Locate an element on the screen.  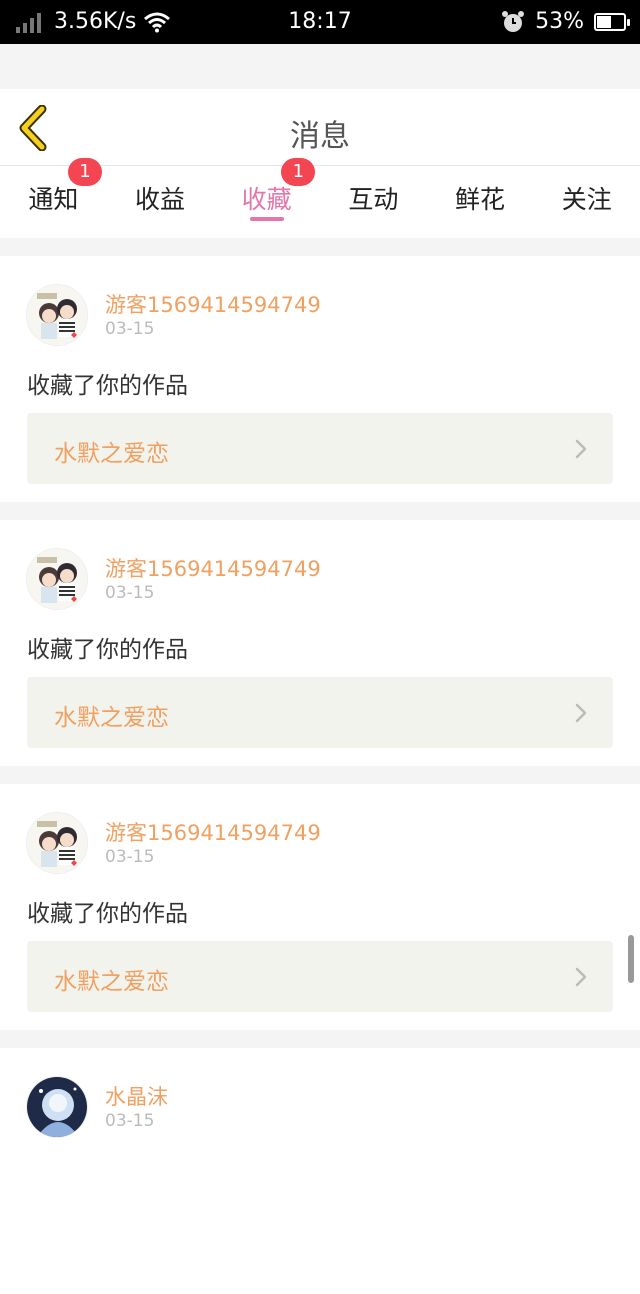
scrollbar-thumb is located at coordinates (631, 959).